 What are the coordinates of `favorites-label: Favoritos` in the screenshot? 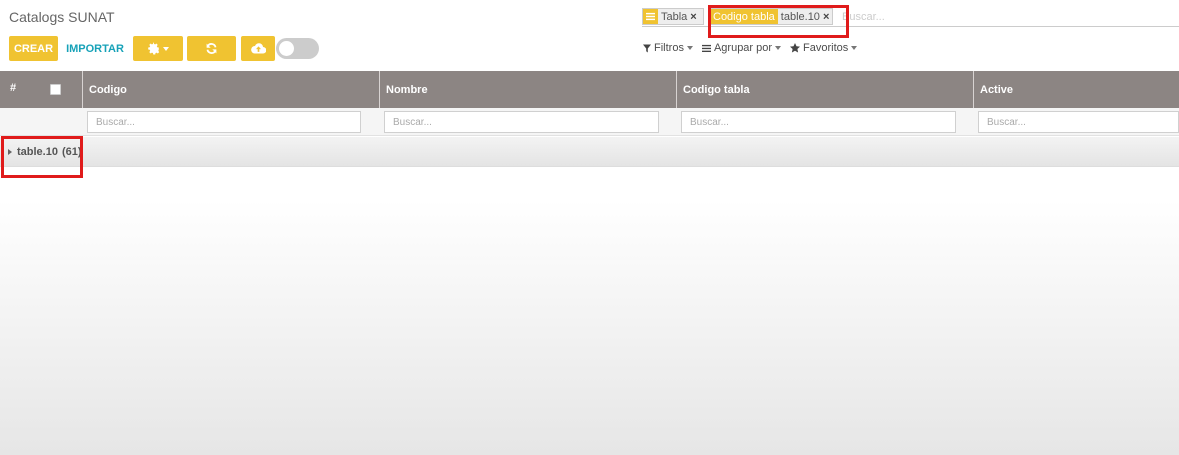 It's located at (826, 48).